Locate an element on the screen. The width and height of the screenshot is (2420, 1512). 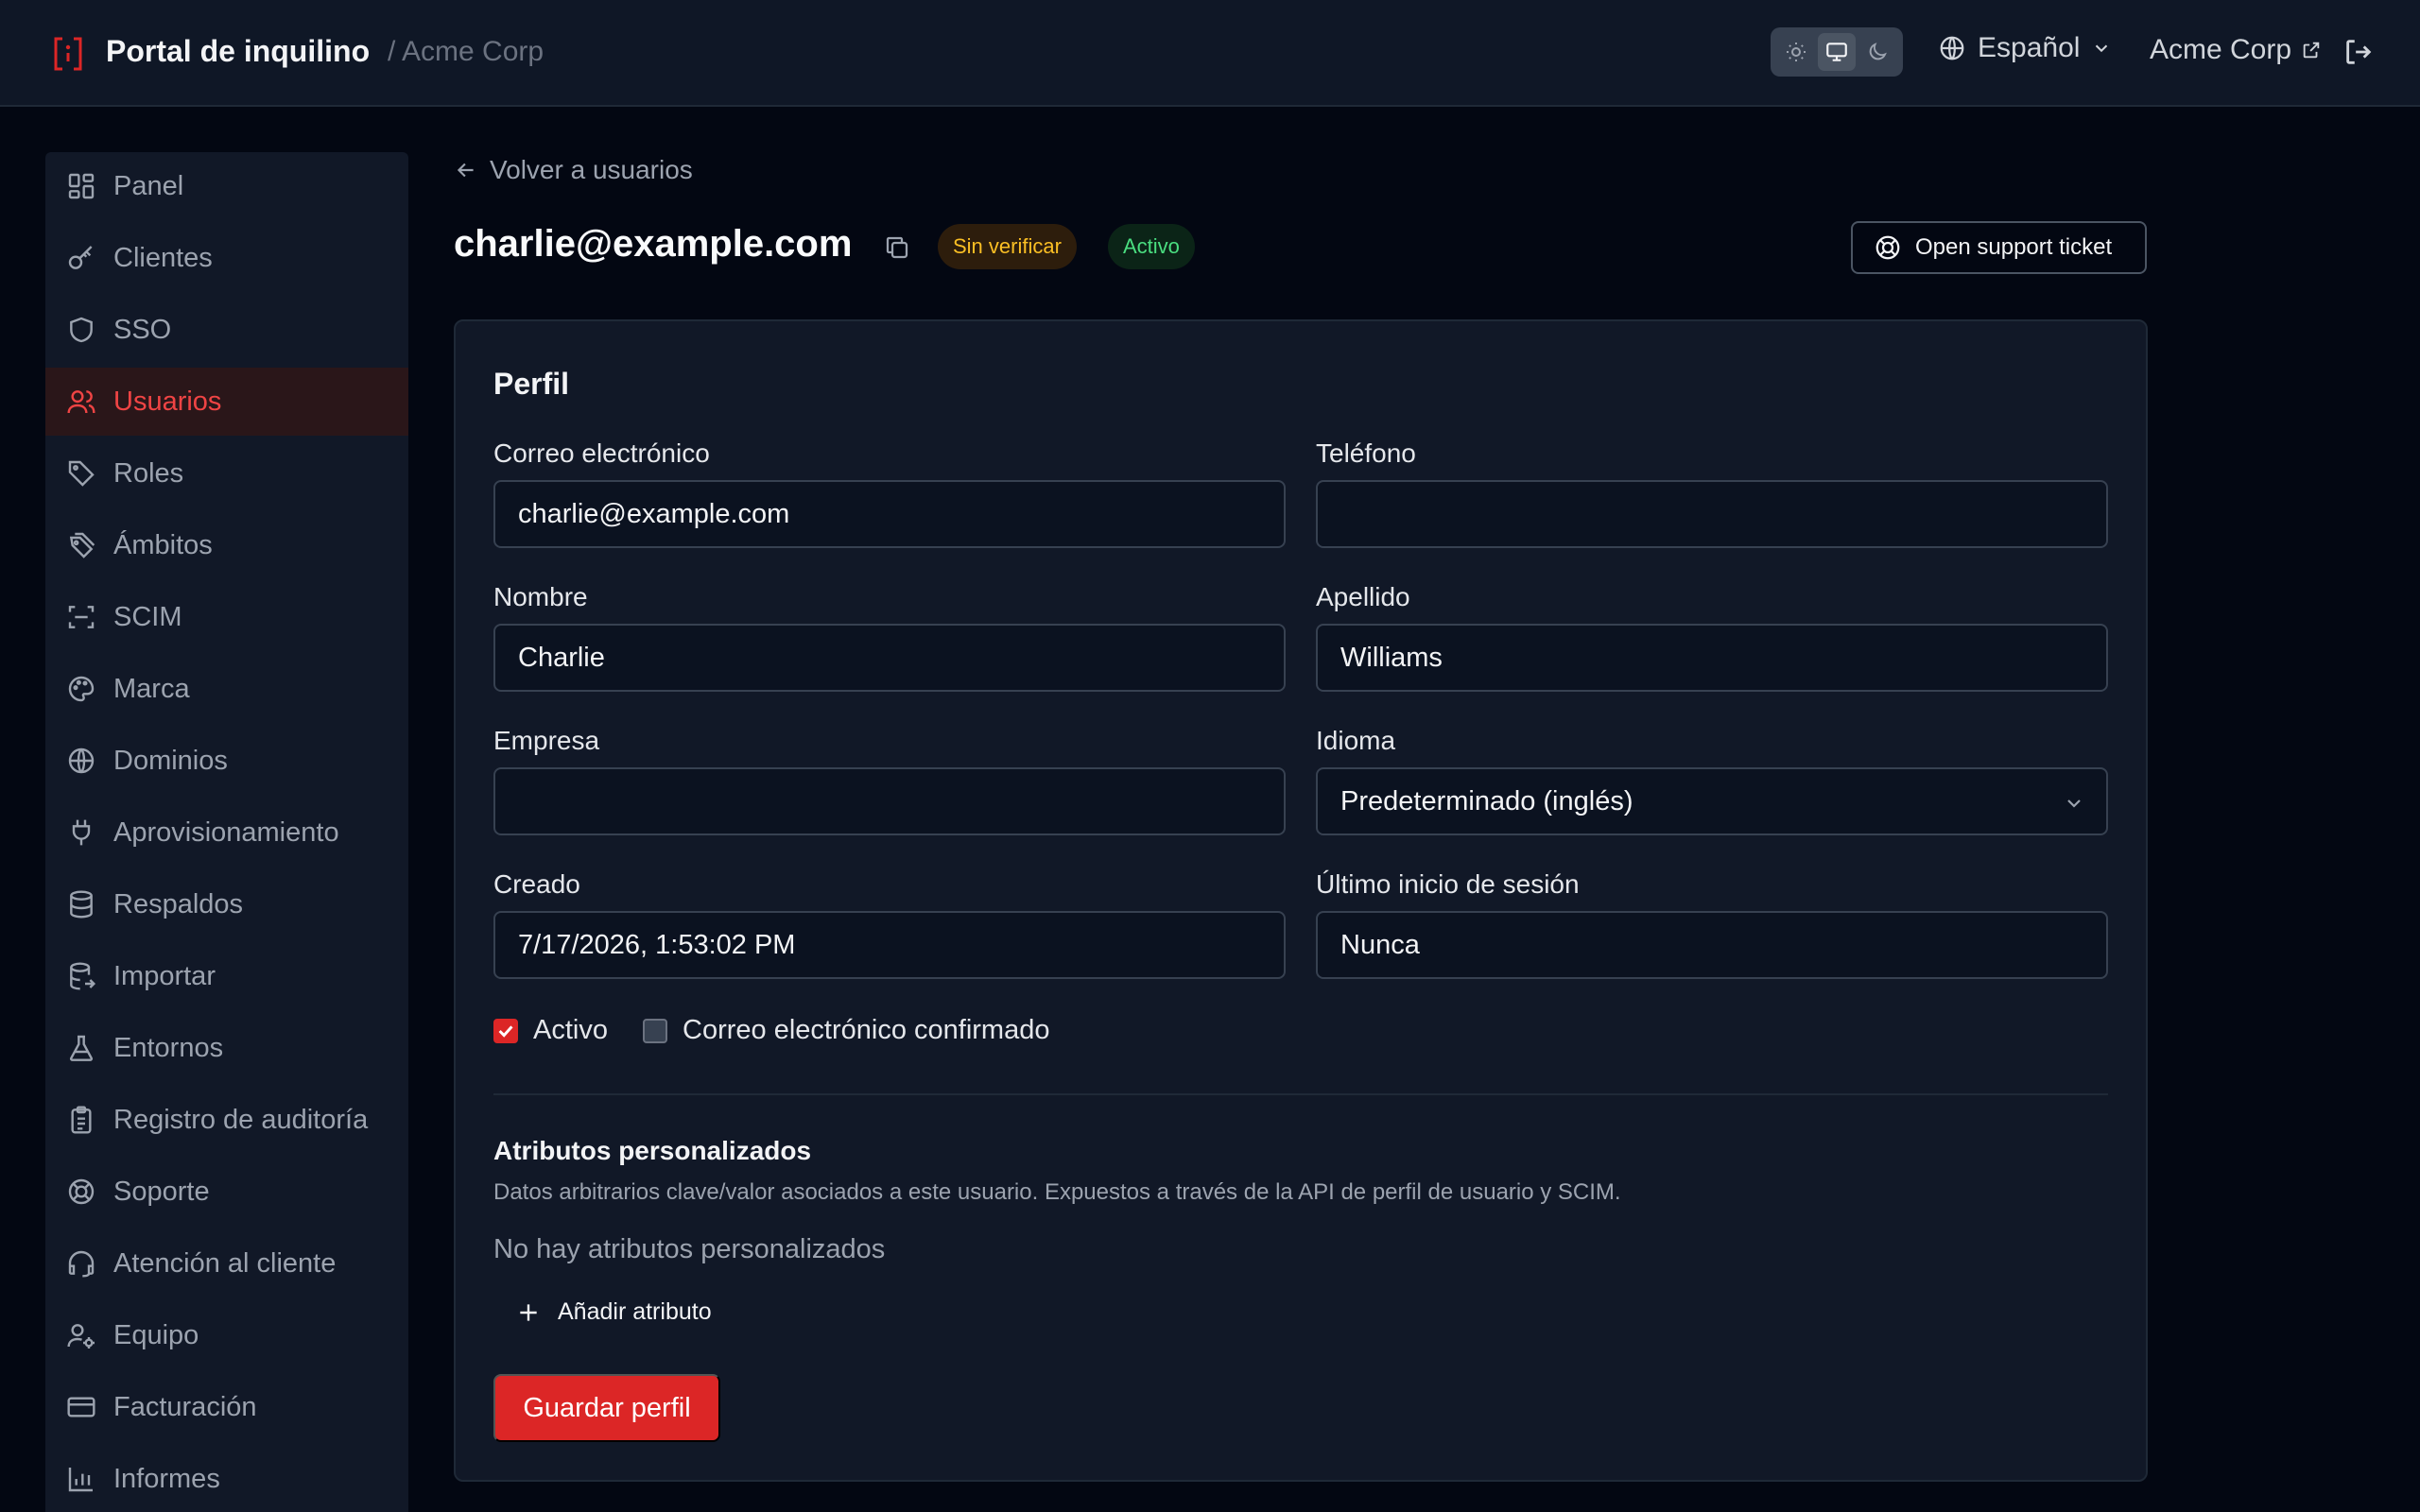
language-select: Predeterminado (inglés) is located at coordinates (1712, 801).